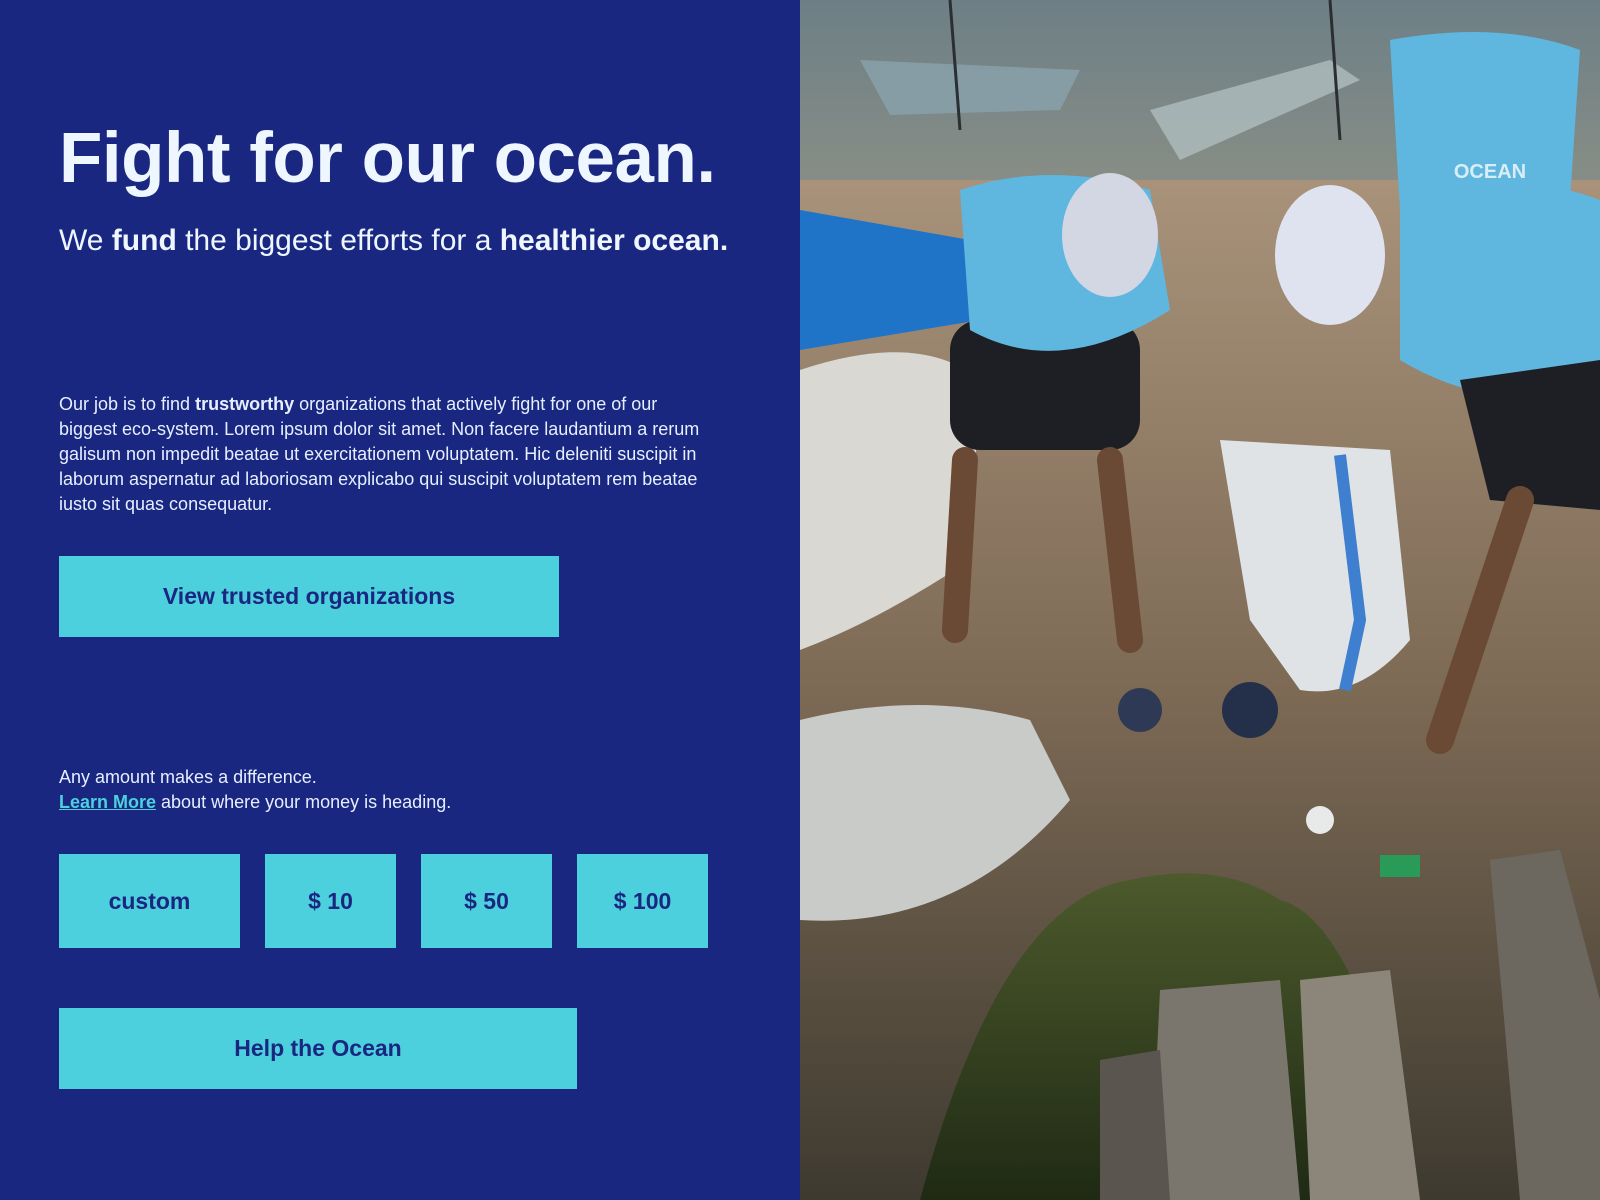  Describe the element at coordinates (387, 158) in the screenshot. I see `page-title: Fight for our ocean.` at that location.